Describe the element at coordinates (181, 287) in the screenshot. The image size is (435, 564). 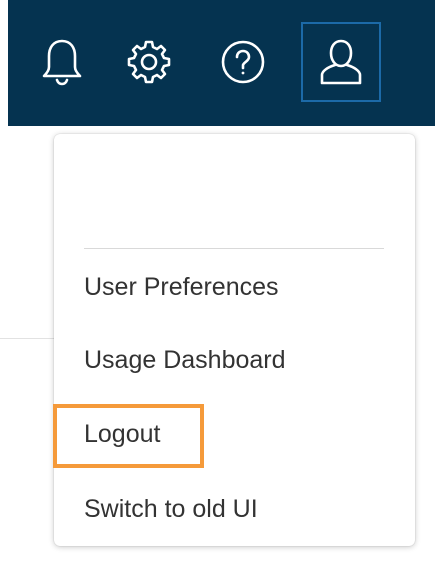
I see `menu-item-user-preferences: User Preferences` at that location.